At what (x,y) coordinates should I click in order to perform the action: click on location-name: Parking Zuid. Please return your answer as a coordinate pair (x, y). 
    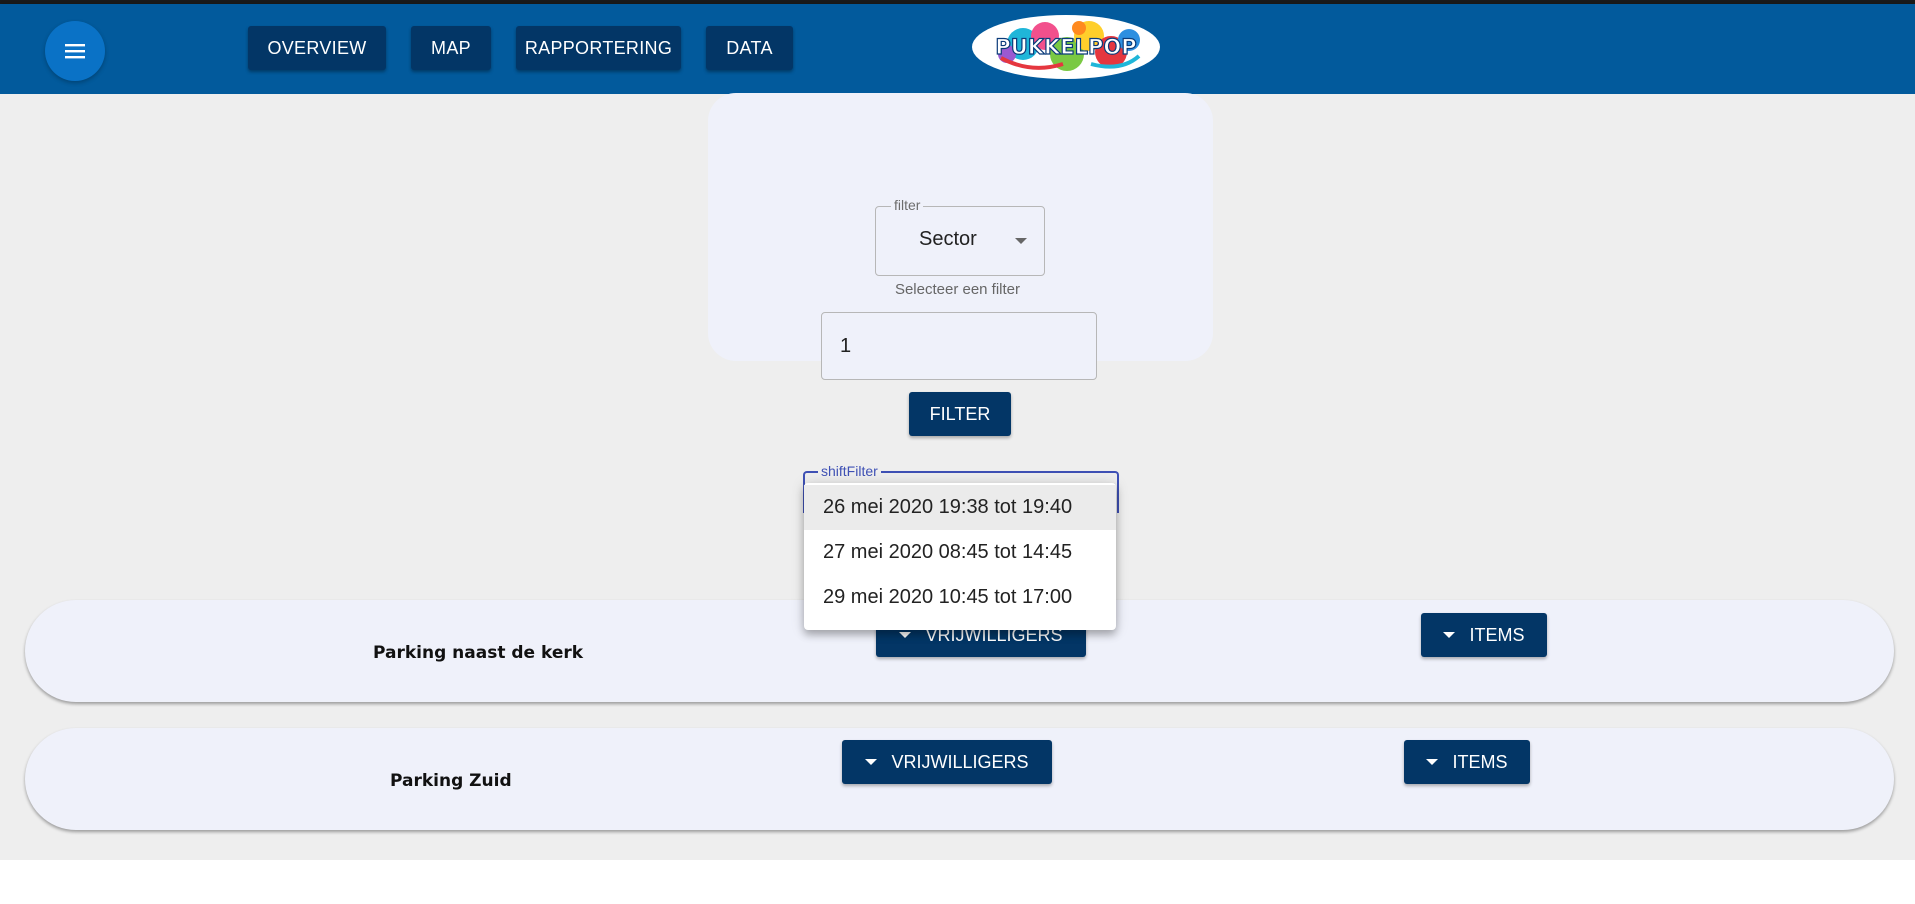
    Looking at the image, I should click on (451, 781).